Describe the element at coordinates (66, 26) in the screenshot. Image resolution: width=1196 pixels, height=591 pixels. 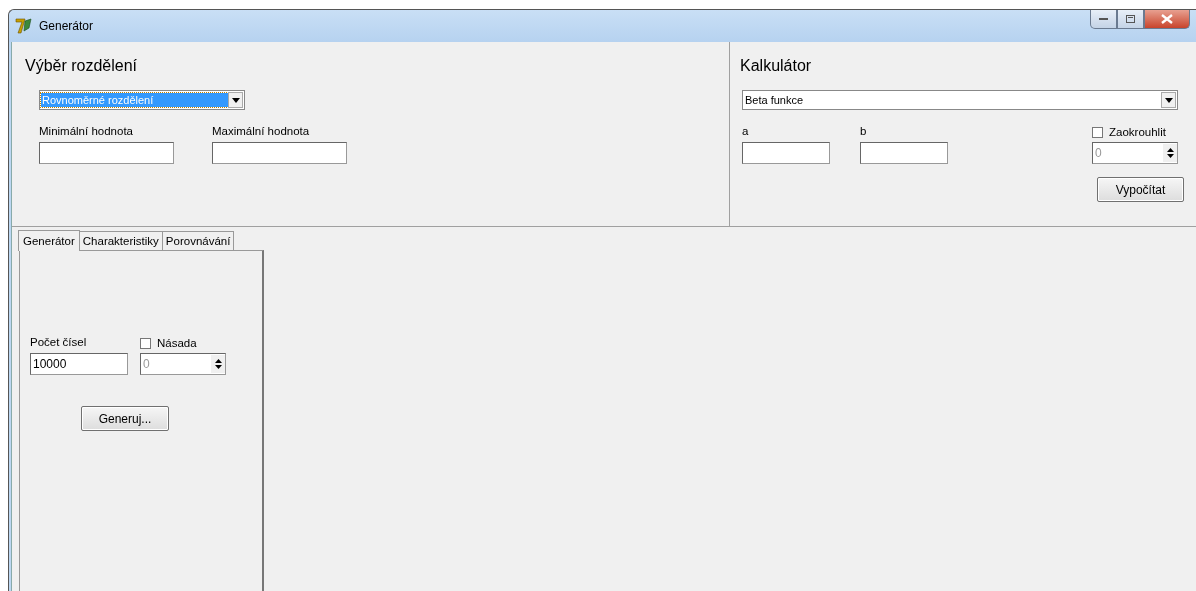
I see `window-title: Generátor` at that location.